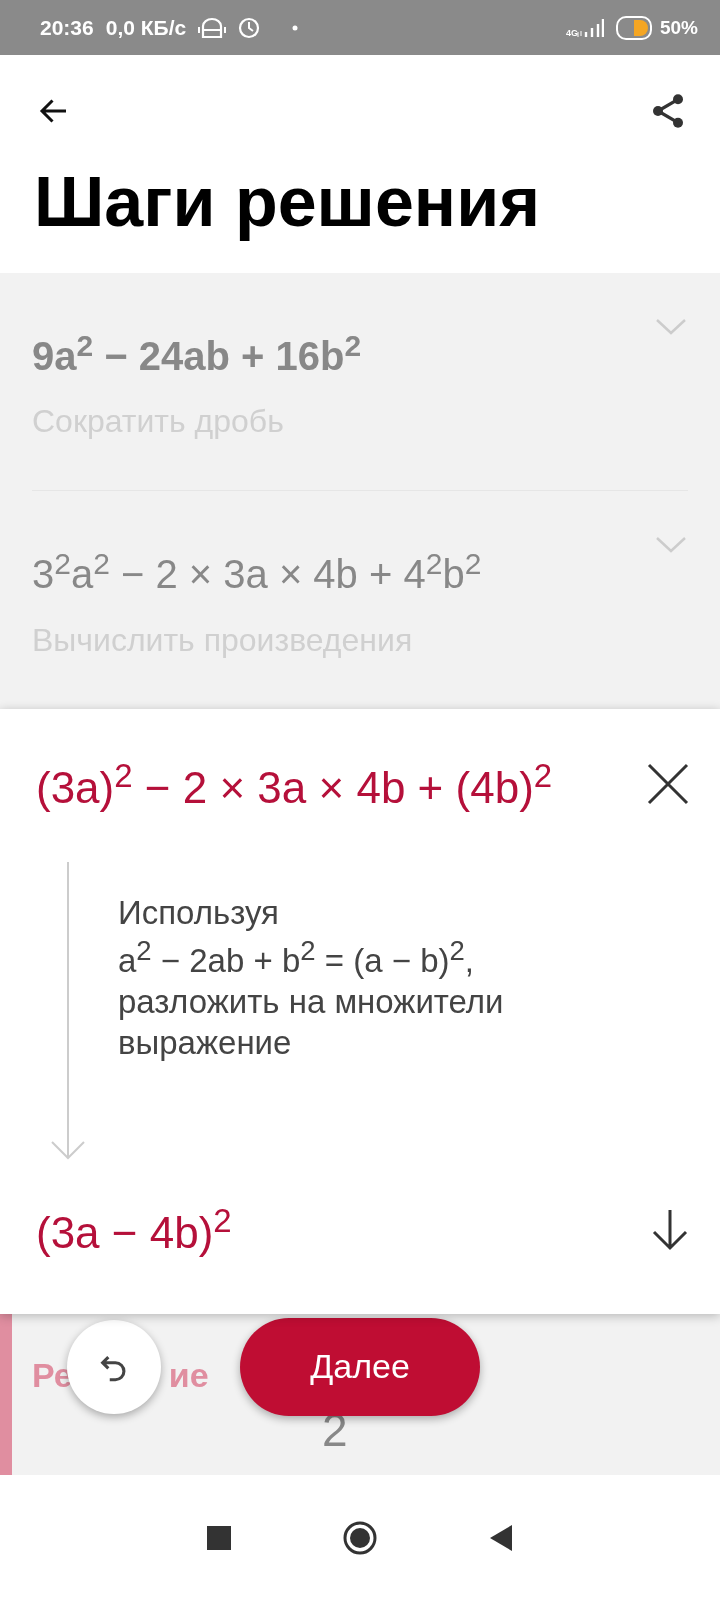 This screenshot has height=1600, width=720. I want to click on arrow-down-icon, so click(670, 1230).